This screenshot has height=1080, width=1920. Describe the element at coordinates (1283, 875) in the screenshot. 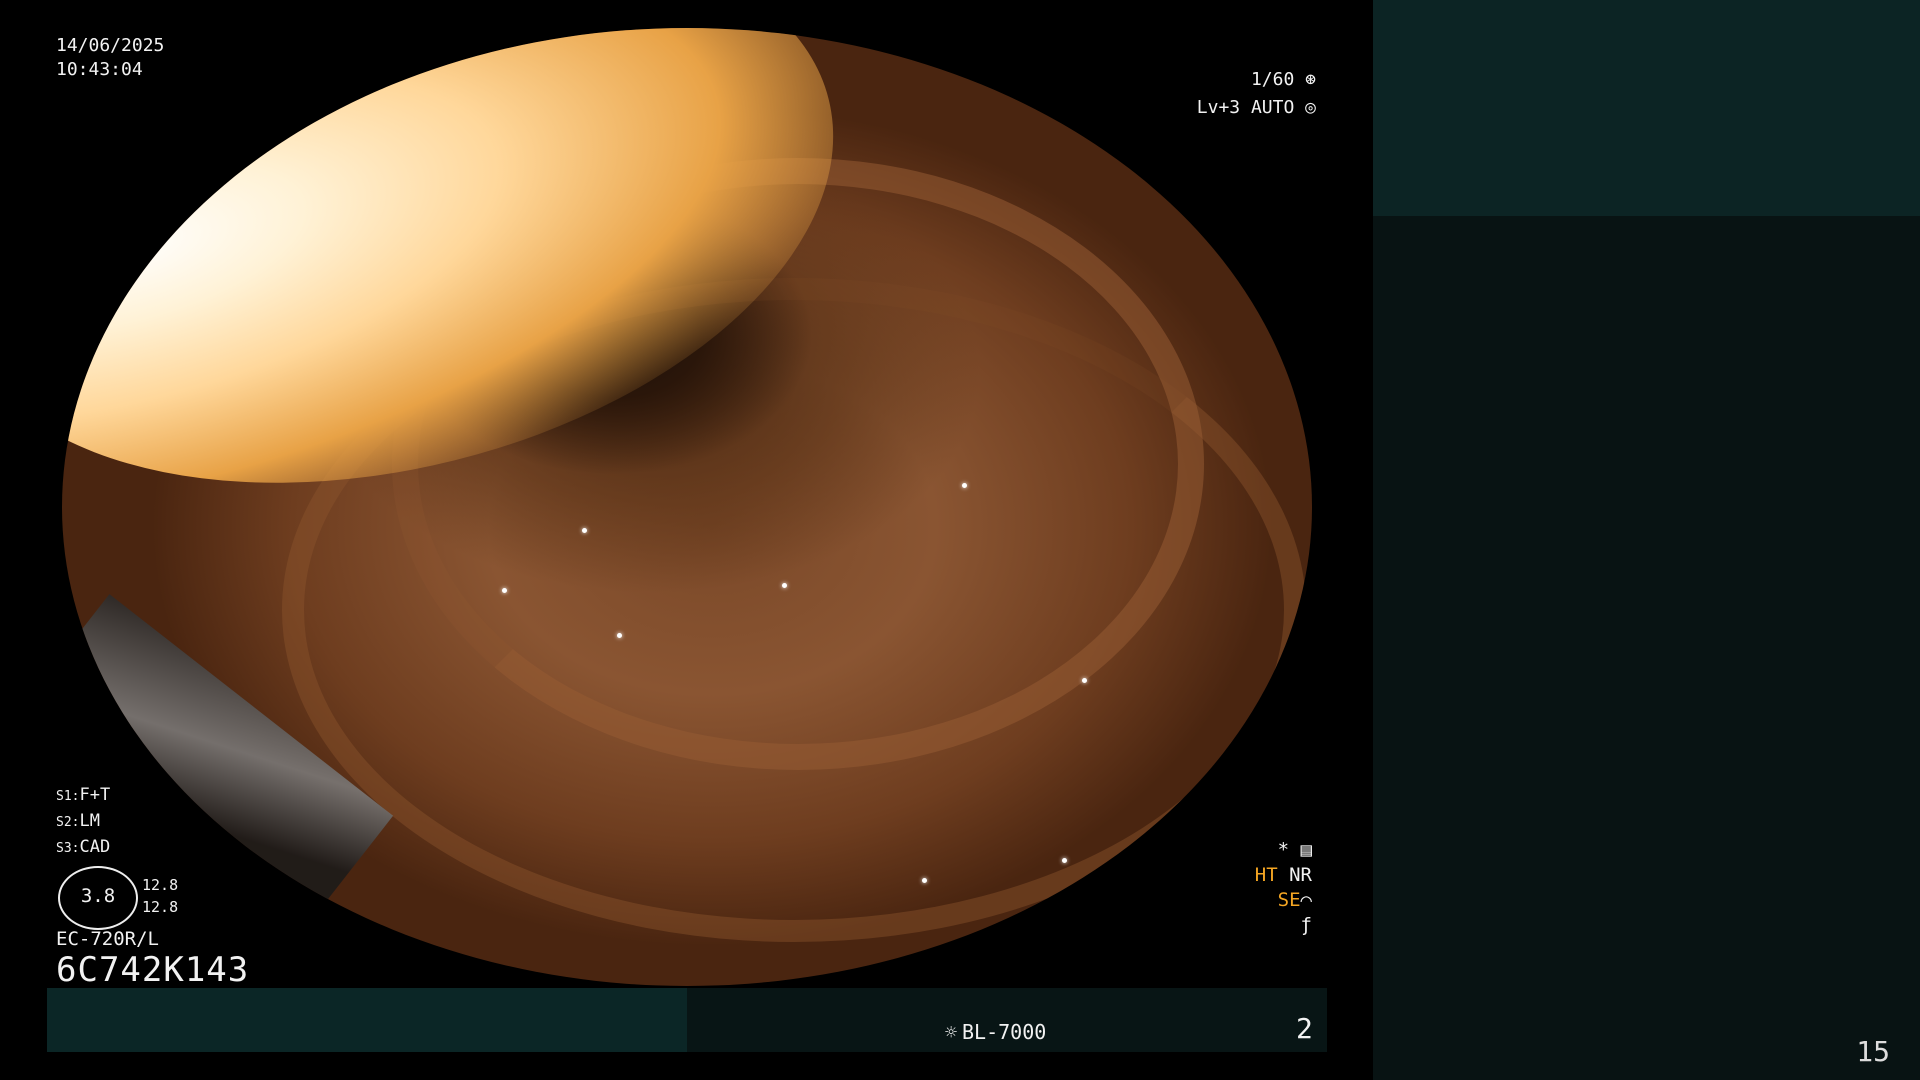

I see `ht-nr-row: HT NR` at that location.